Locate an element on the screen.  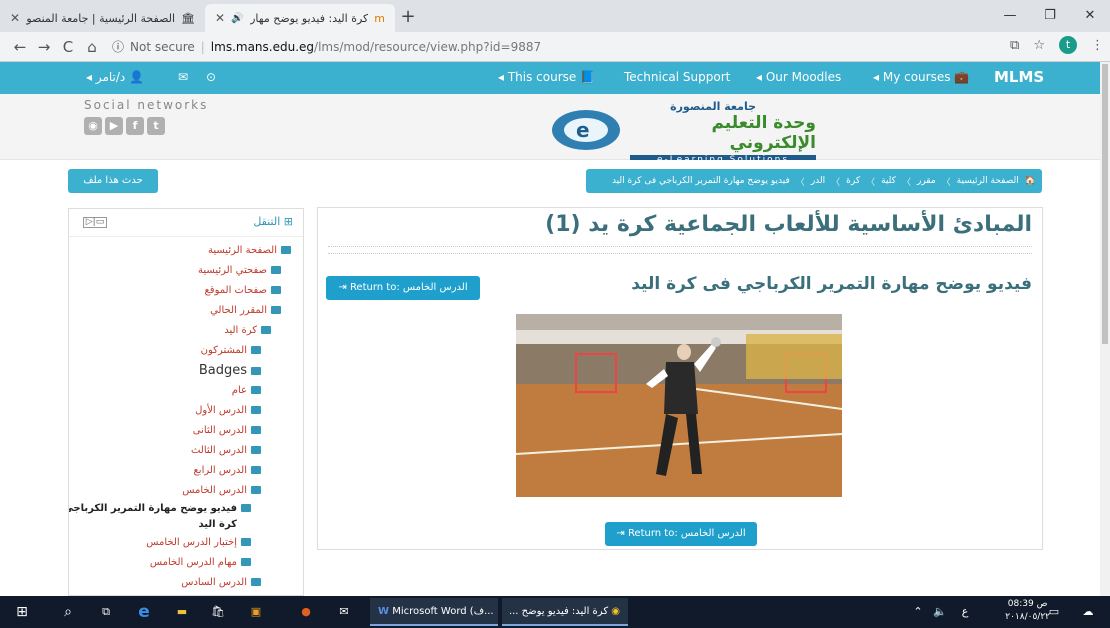
reload-icon: C is located at coordinates (68, 47).